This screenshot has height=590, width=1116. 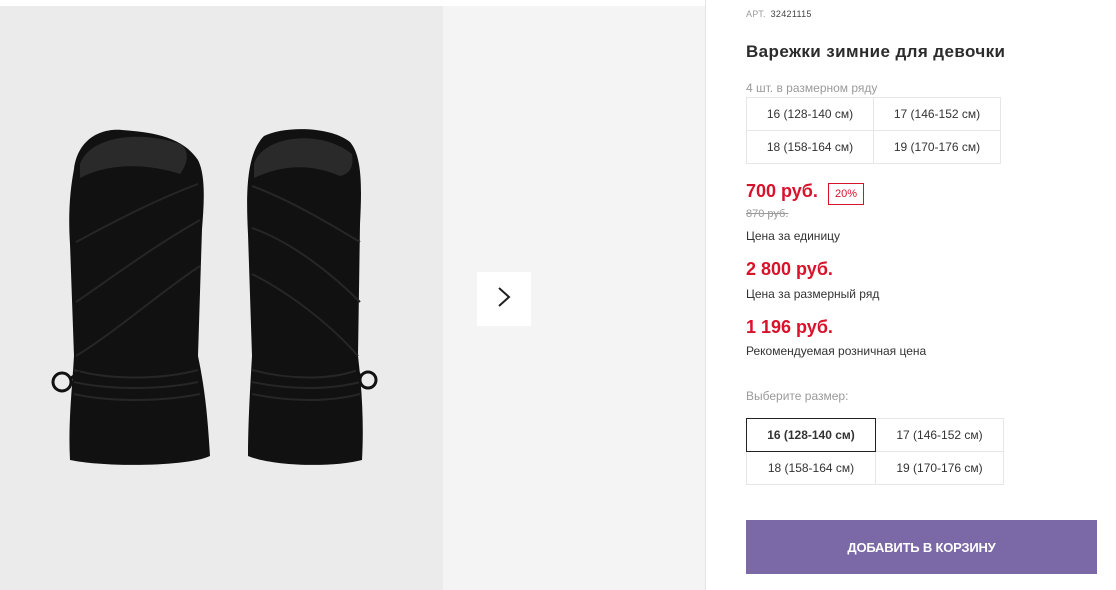 I want to click on chevron-right-icon, so click(x=504, y=299).